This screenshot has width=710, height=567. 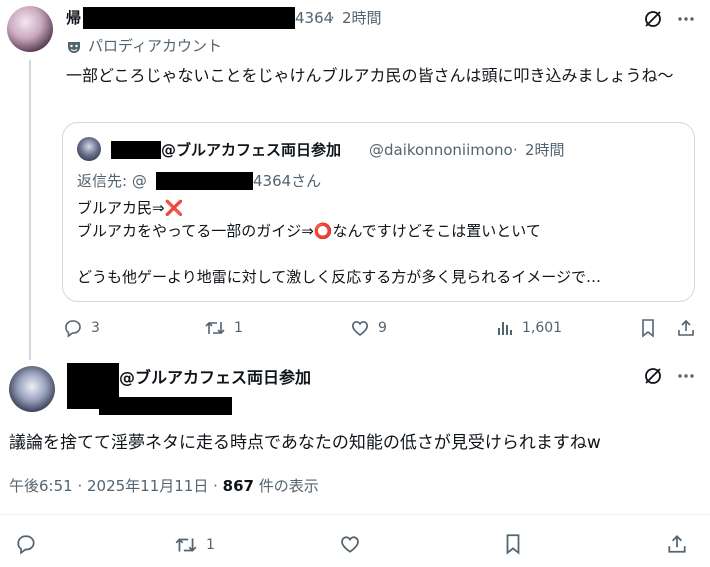 I want to click on quote-line-2: ブルアカをやってる一部のガイジ⇒⭕なんですけどそこは置いといて, so click(x=309, y=231).